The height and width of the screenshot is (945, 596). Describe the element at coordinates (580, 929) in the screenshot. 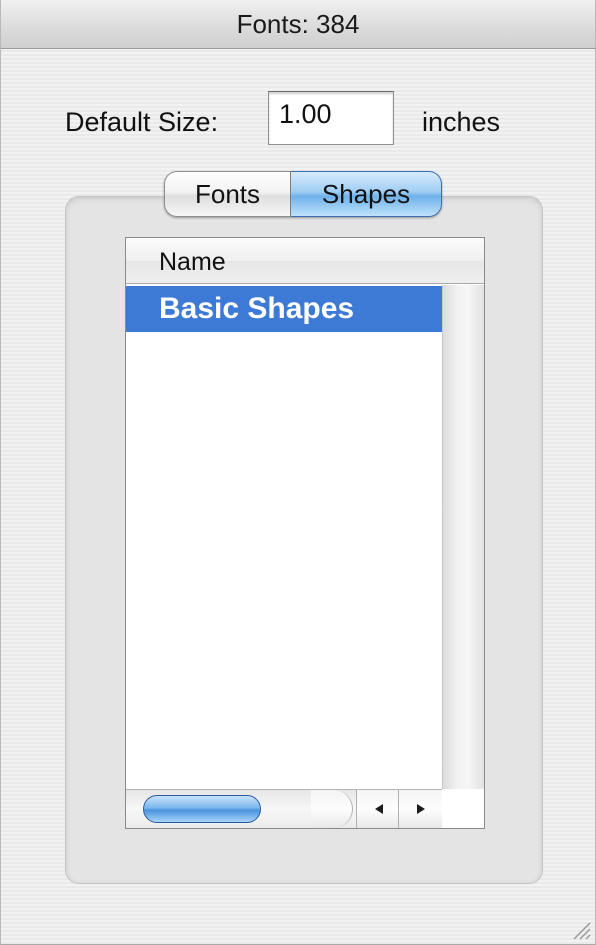

I see `resize-grip-icon` at that location.